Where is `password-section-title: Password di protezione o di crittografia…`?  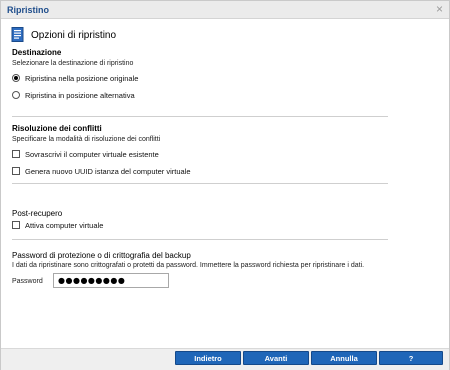 password-section-title: Password di protezione o di crittografia… is located at coordinates (101, 255).